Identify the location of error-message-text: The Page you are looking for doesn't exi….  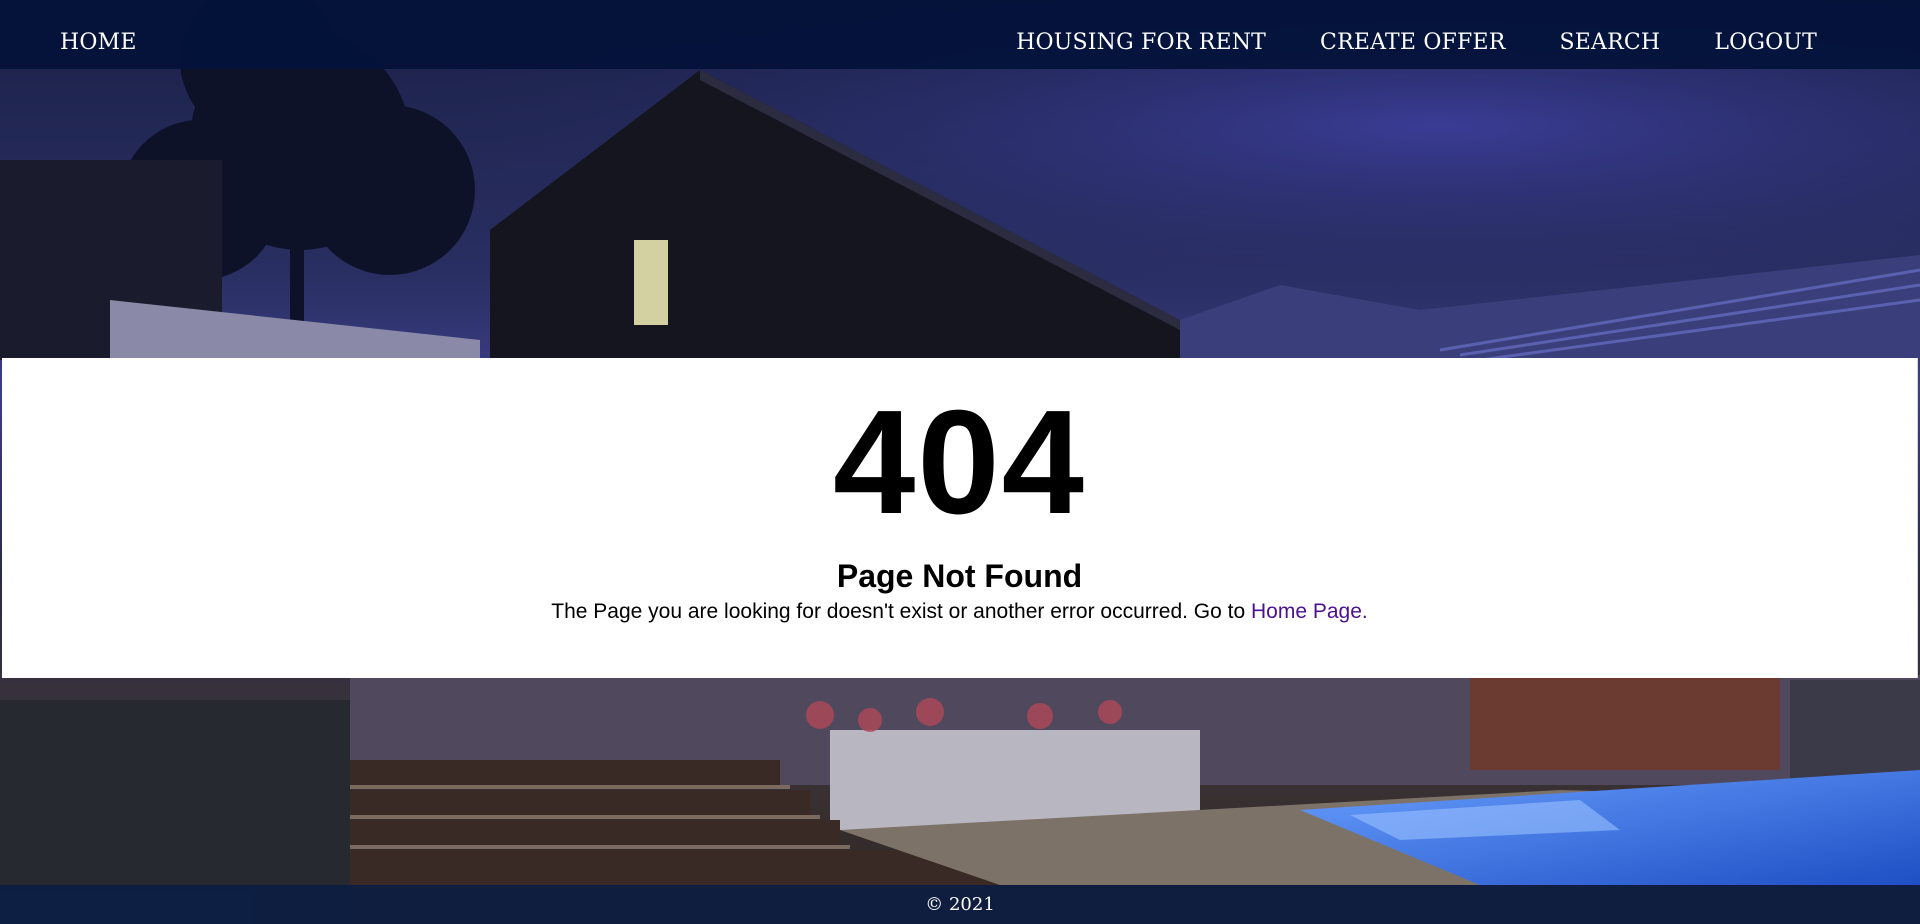
(901, 611).